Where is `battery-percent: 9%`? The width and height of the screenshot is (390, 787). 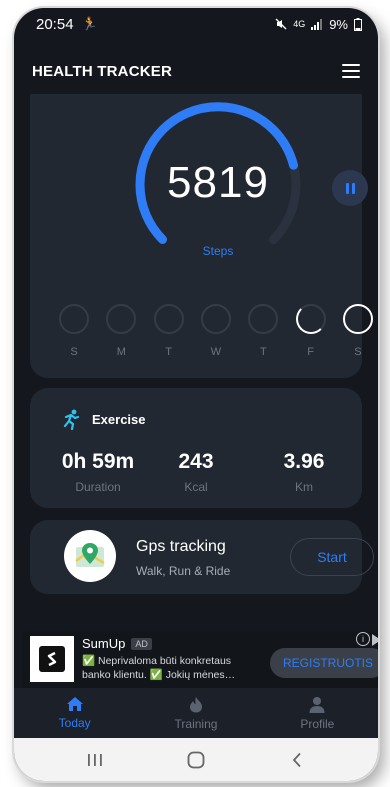
battery-percent: 9% is located at coordinates (338, 24).